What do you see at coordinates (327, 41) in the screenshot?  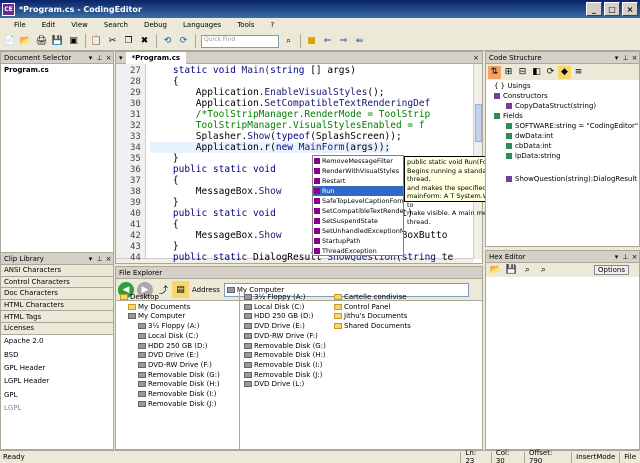 I see `bookmark-prev-icon: ⇐` at bounding box center [327, 41].